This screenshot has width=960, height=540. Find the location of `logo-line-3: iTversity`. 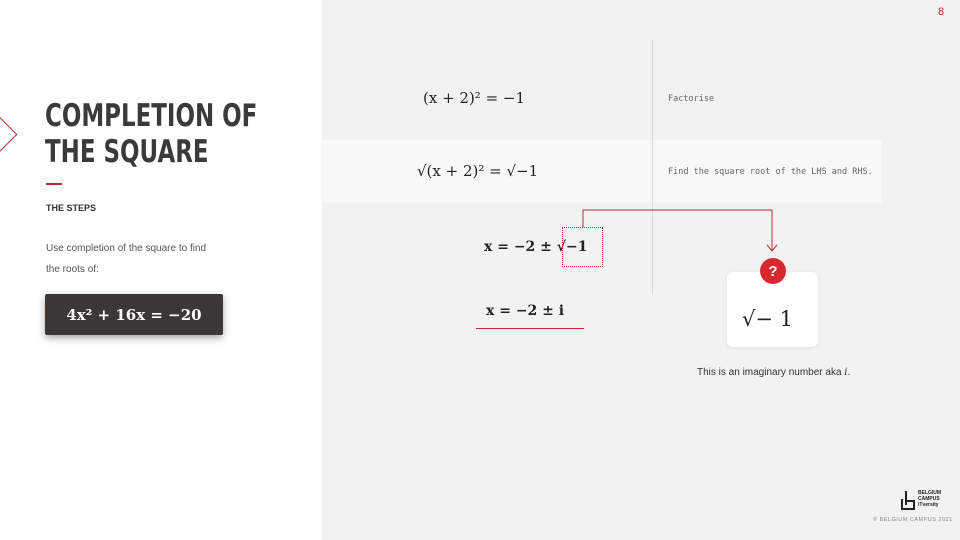

logo-line-3: iTversity is located at coordinates (928, 505).